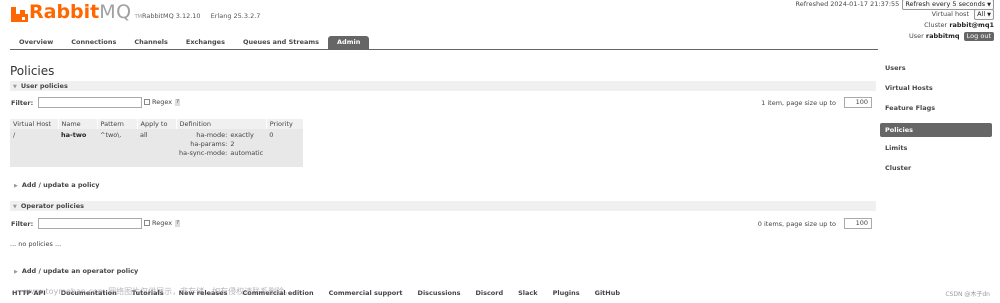 This screenshot has width=1000, height=303. What do you see at coordinates (117, 124) in the screenshot?
I see `column-header: Pattern` at bounding box center [117, 124].